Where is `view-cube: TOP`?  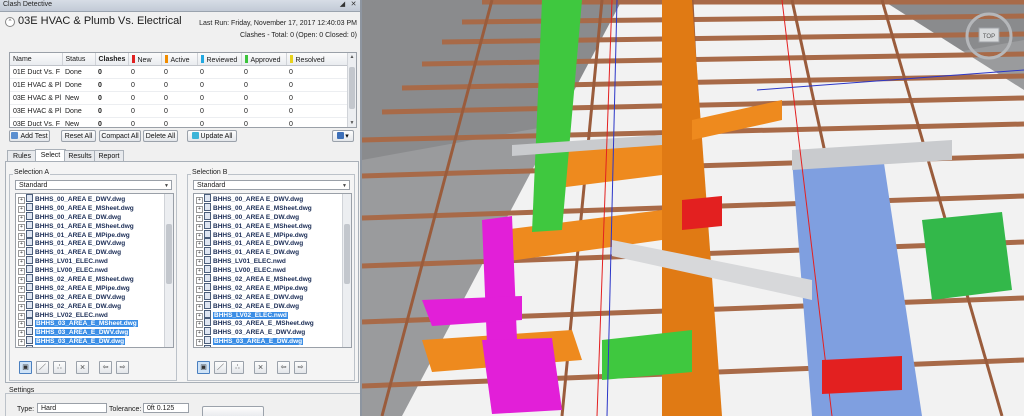
view-cube: TOP is located at coordinates (989, 37).